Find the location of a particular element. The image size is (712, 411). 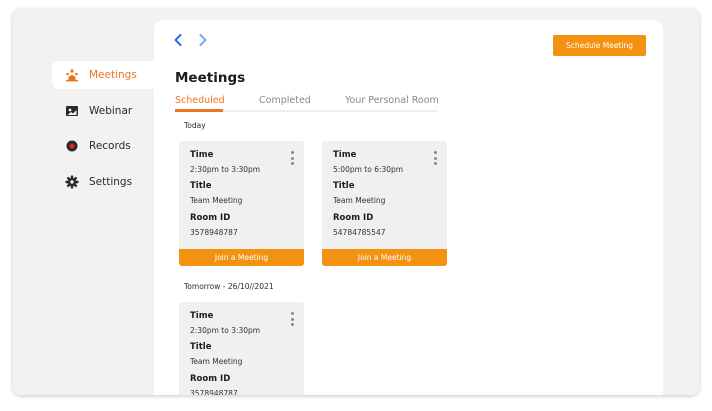

sidebar-item-settings: Settings is located at coordinates (102, 182).